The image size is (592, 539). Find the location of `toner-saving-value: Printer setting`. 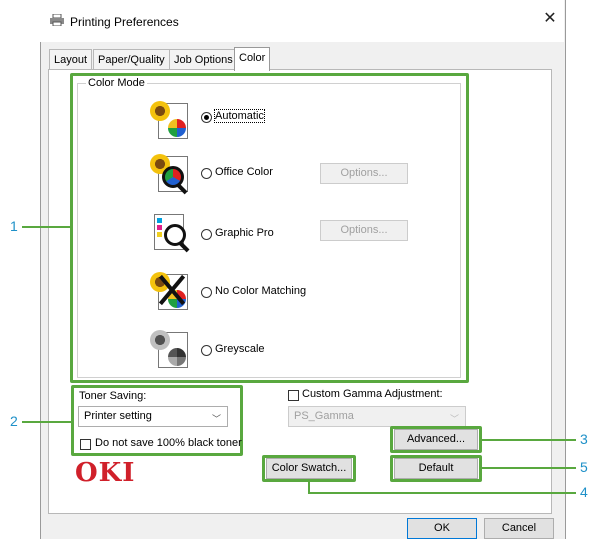

toner-saving-value: Printer setting is located at coordinates (118, 416).